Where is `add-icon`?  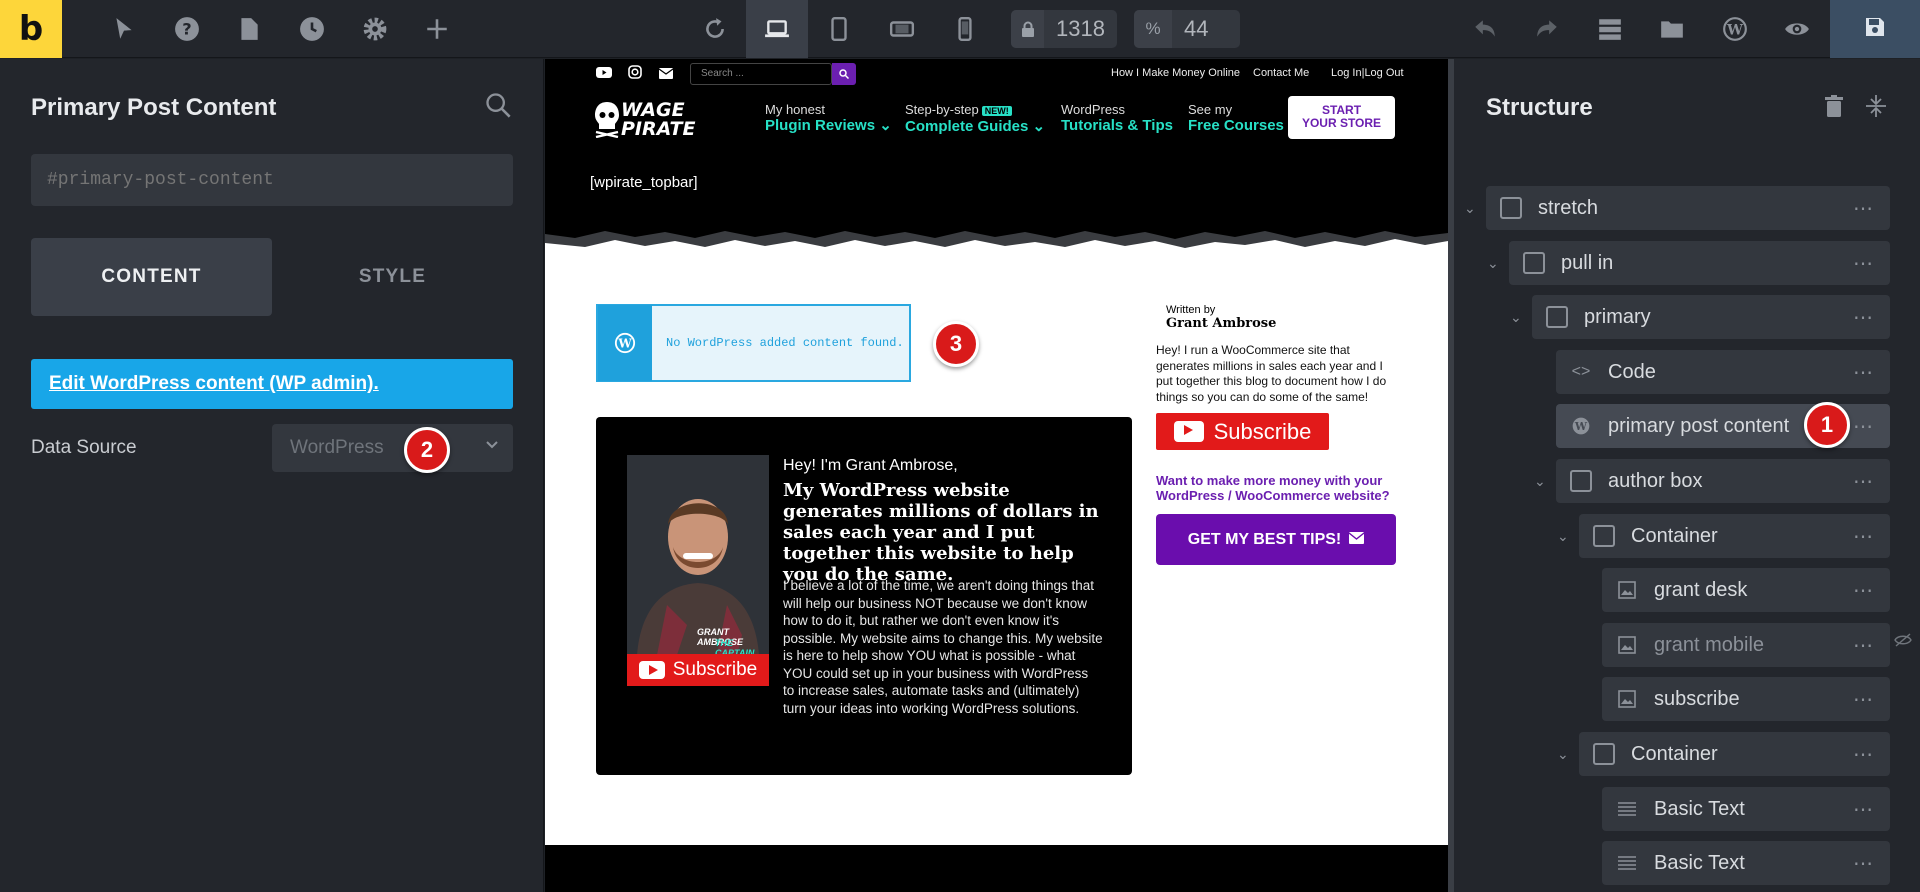
add-icon is located at coordinates (437, 29).